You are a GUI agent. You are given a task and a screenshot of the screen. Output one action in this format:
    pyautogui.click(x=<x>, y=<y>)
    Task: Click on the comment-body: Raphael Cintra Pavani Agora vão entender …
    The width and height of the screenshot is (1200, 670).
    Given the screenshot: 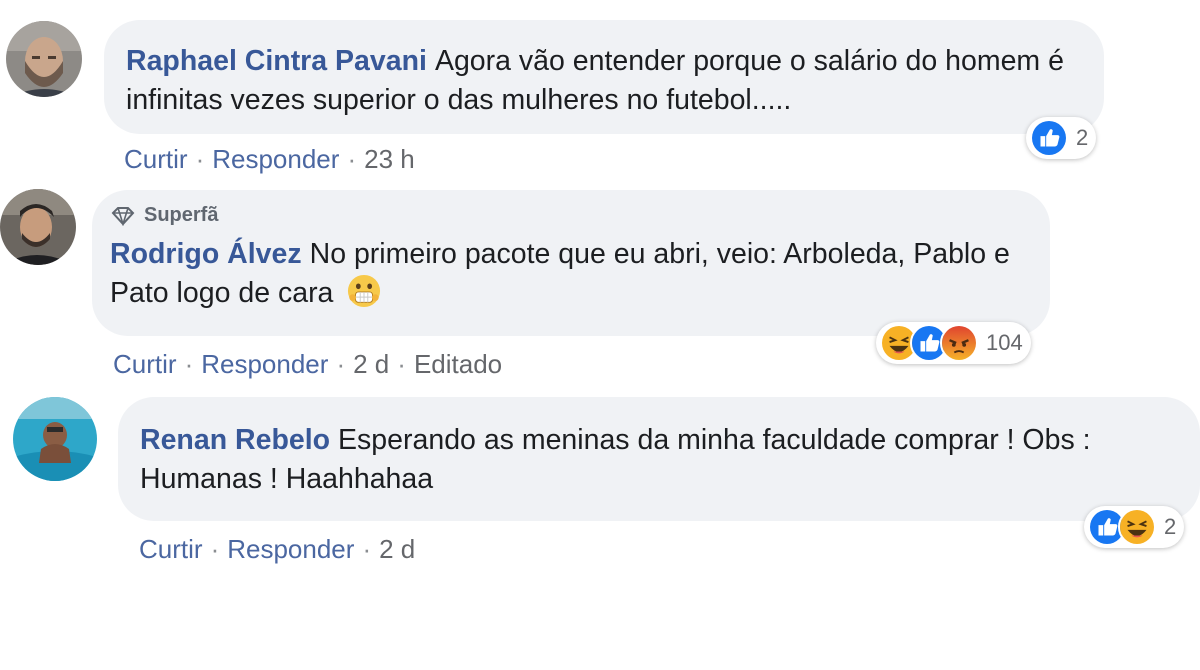 What is the action you would take?
    pyautogui.click(x=600, y=81)
    